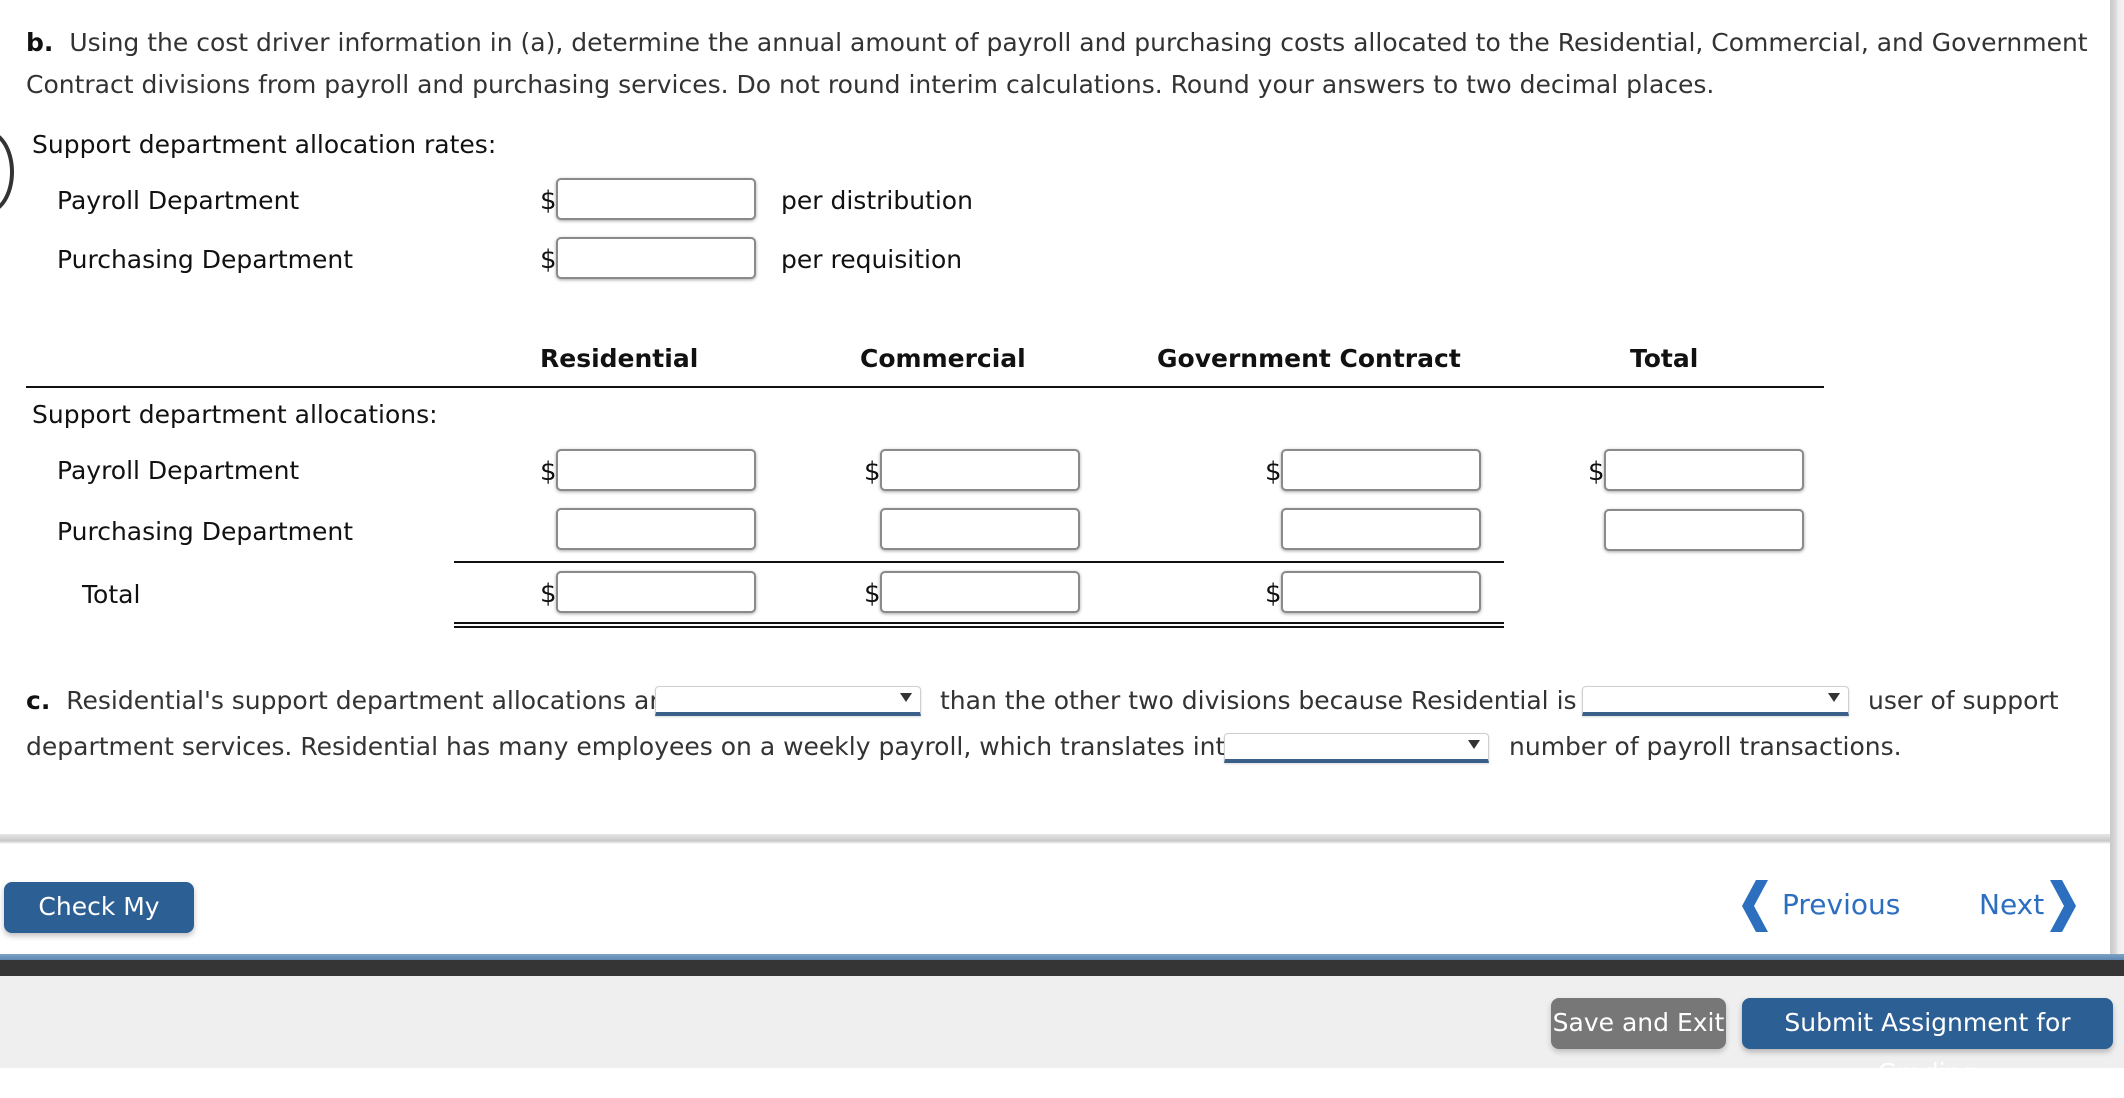 This screenshot has width=2124, height=1098. I want to click on footer-dark-bar, so click(1062, 968).